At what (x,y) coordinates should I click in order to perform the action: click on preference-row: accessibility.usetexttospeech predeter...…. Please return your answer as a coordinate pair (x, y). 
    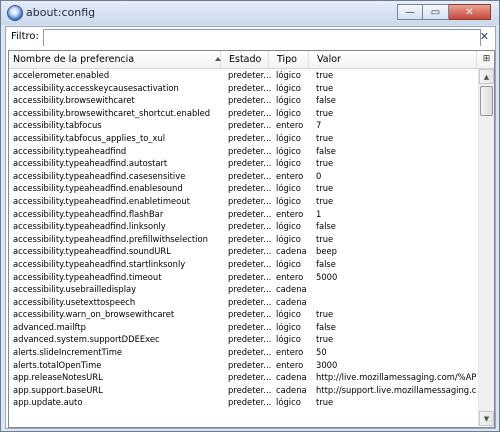
    Looking at the image, I should click on (243, 302).